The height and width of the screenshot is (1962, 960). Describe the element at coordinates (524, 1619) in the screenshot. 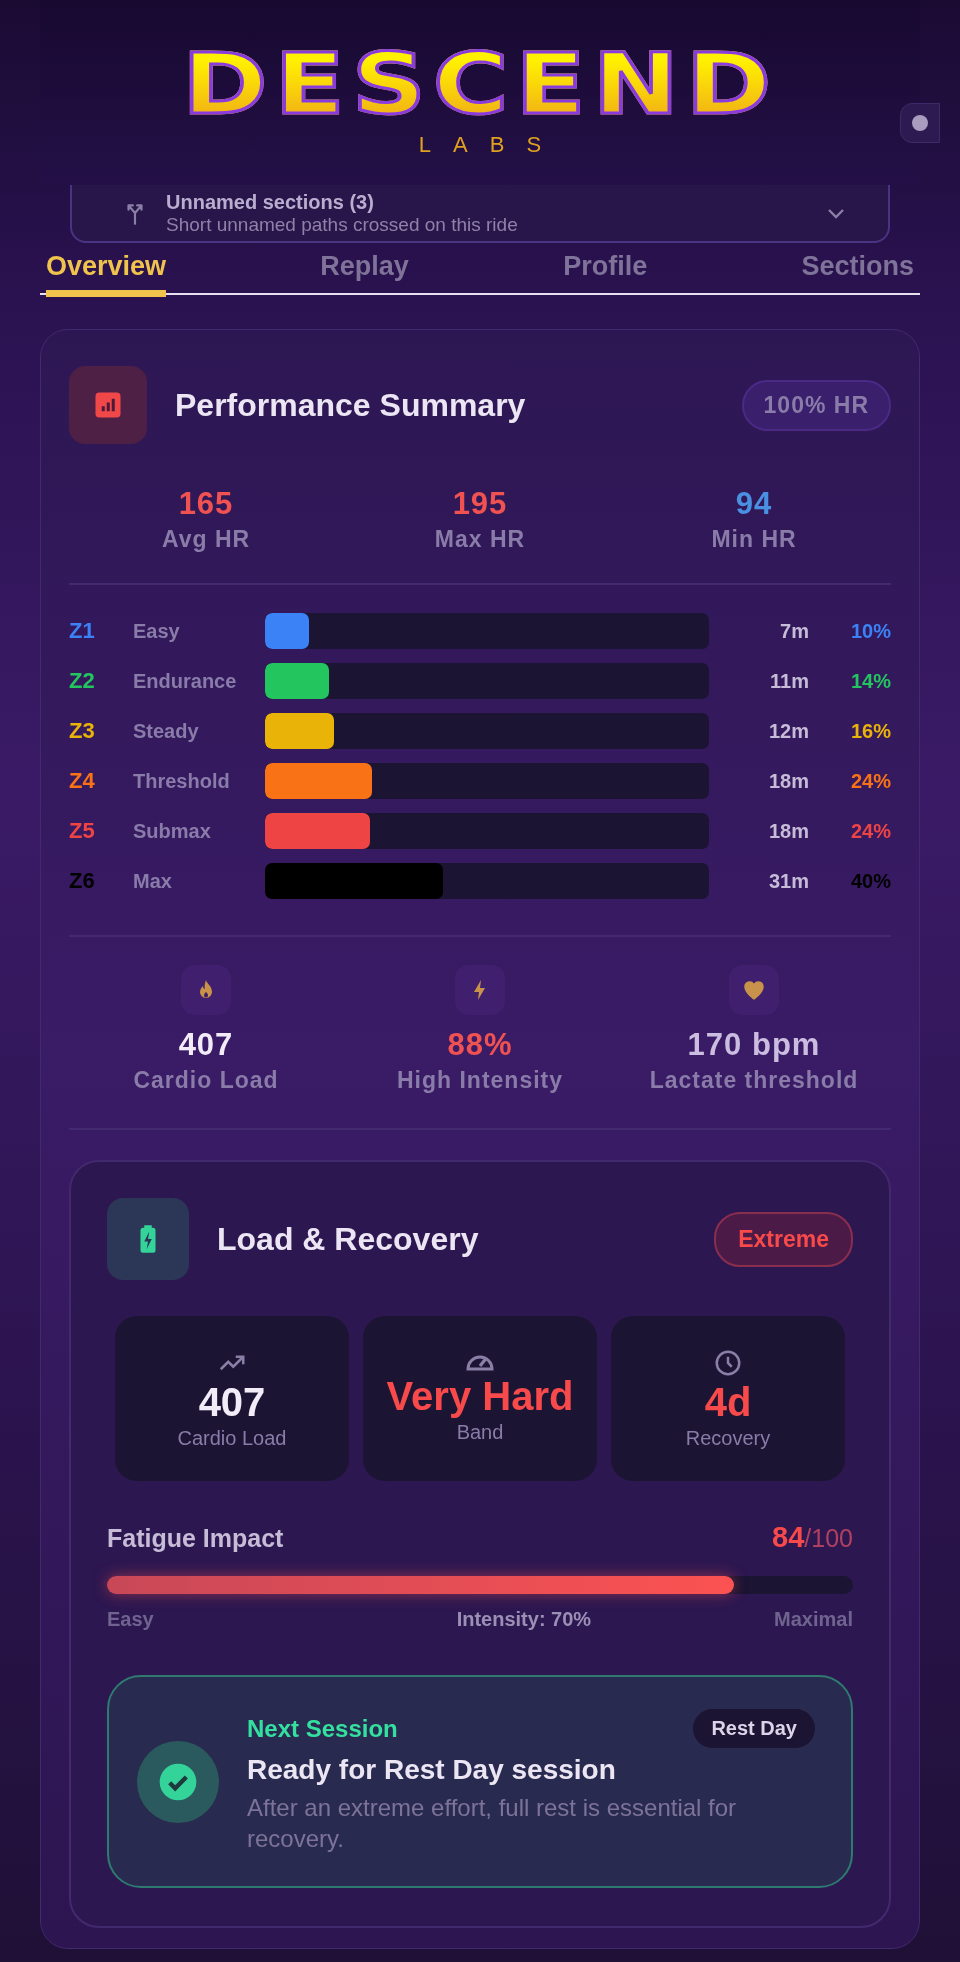

I see `intensity-label: Intensity: 70%` at that location.